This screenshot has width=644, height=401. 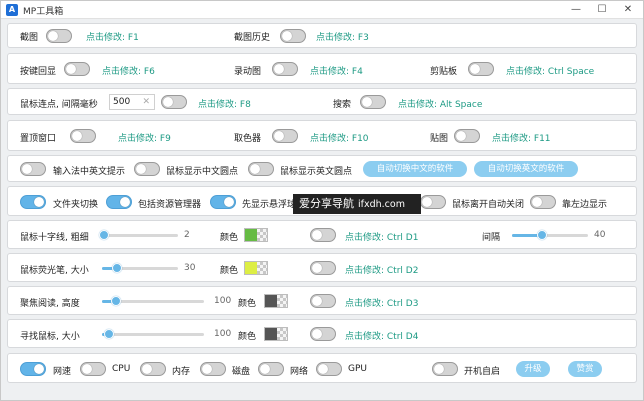 What do you see at coordinates (526, 169) in the screenshot?
I see `auto-en-apps-button: 自动切换英文的软件` at bounding box center [526, 169].